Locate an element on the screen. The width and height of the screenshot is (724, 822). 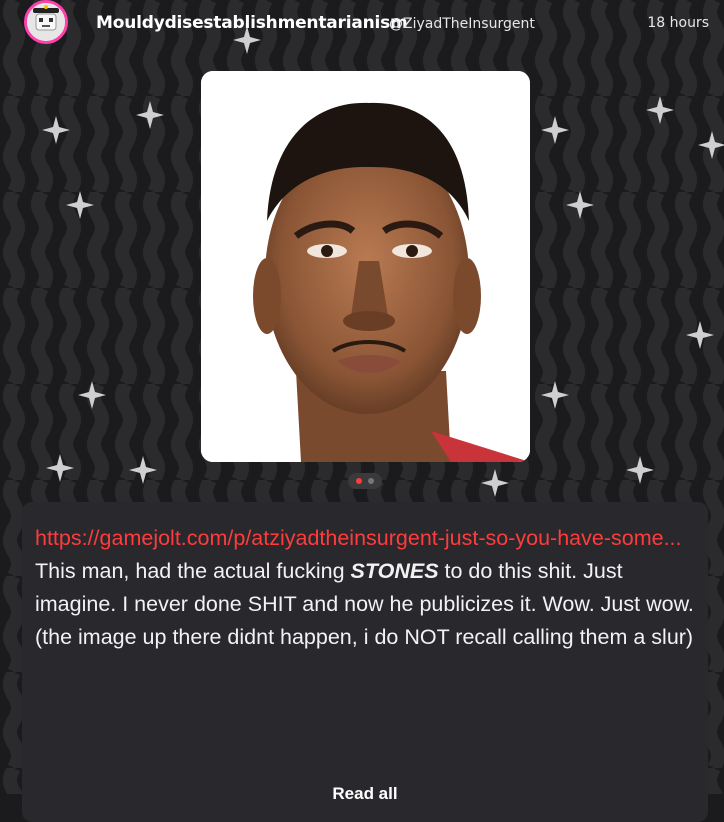
user-handle: @ZiyadTheInsurgent is located at coordinates (462, 24).